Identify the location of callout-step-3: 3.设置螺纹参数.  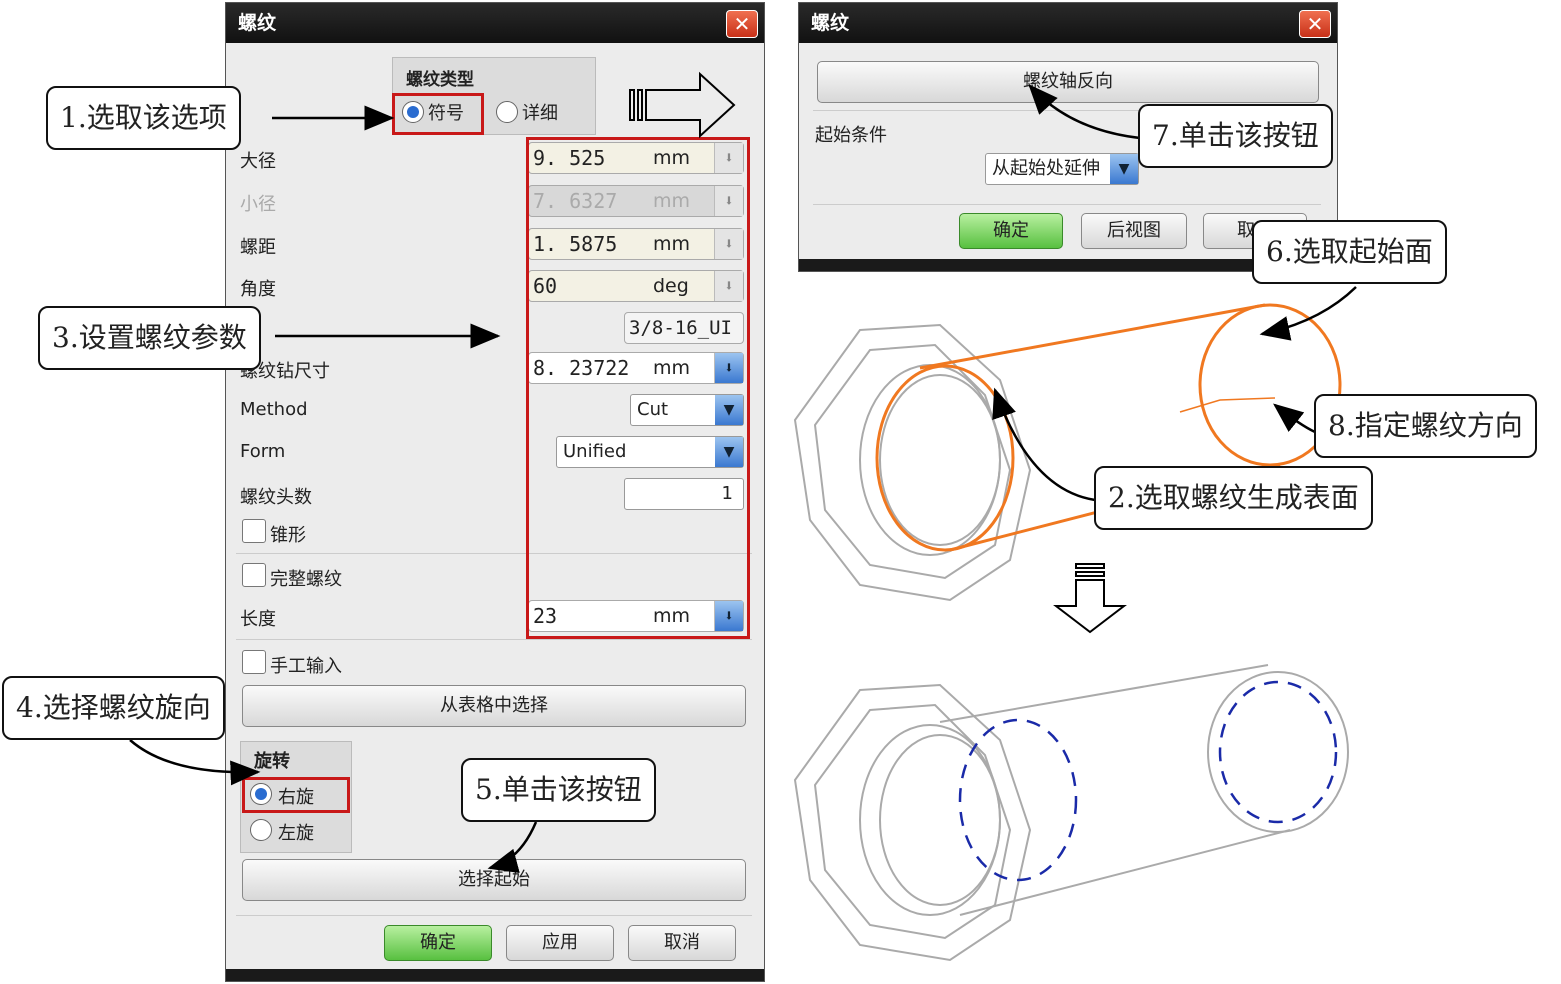
(149, 338).